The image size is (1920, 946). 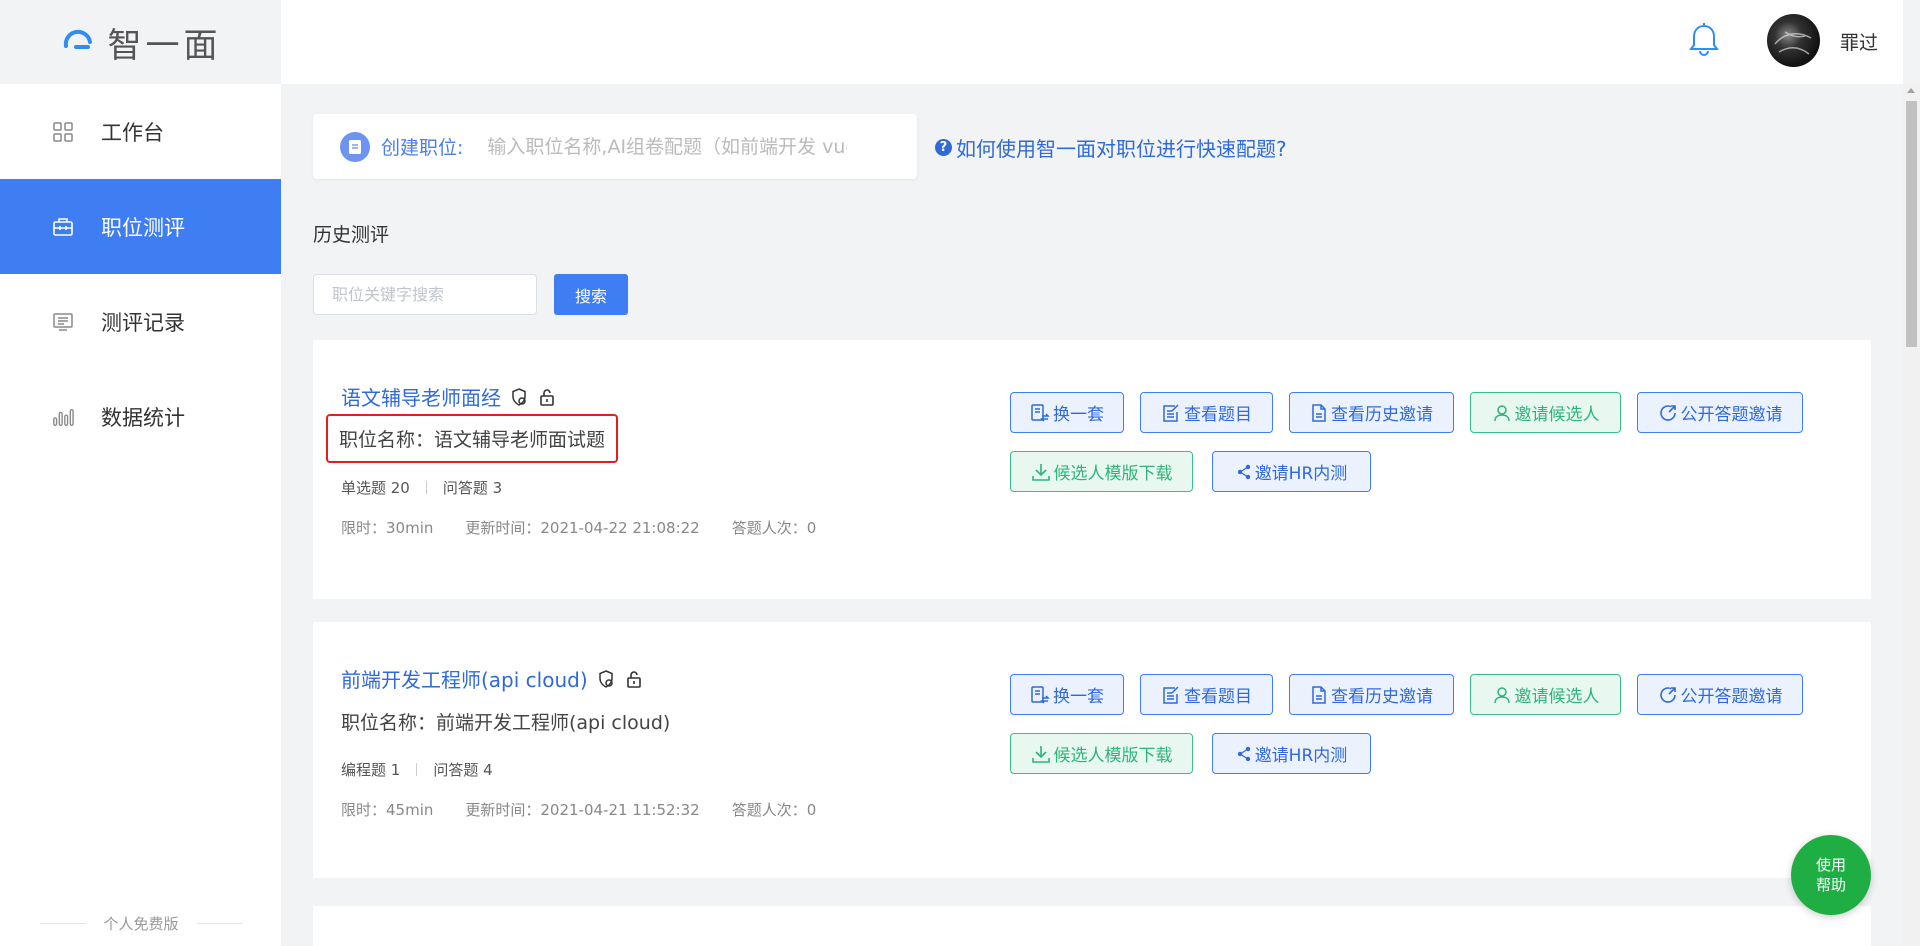 I want to click on card-title-text: 前端开发工程师(api cloud), so click(x=464, y=678).